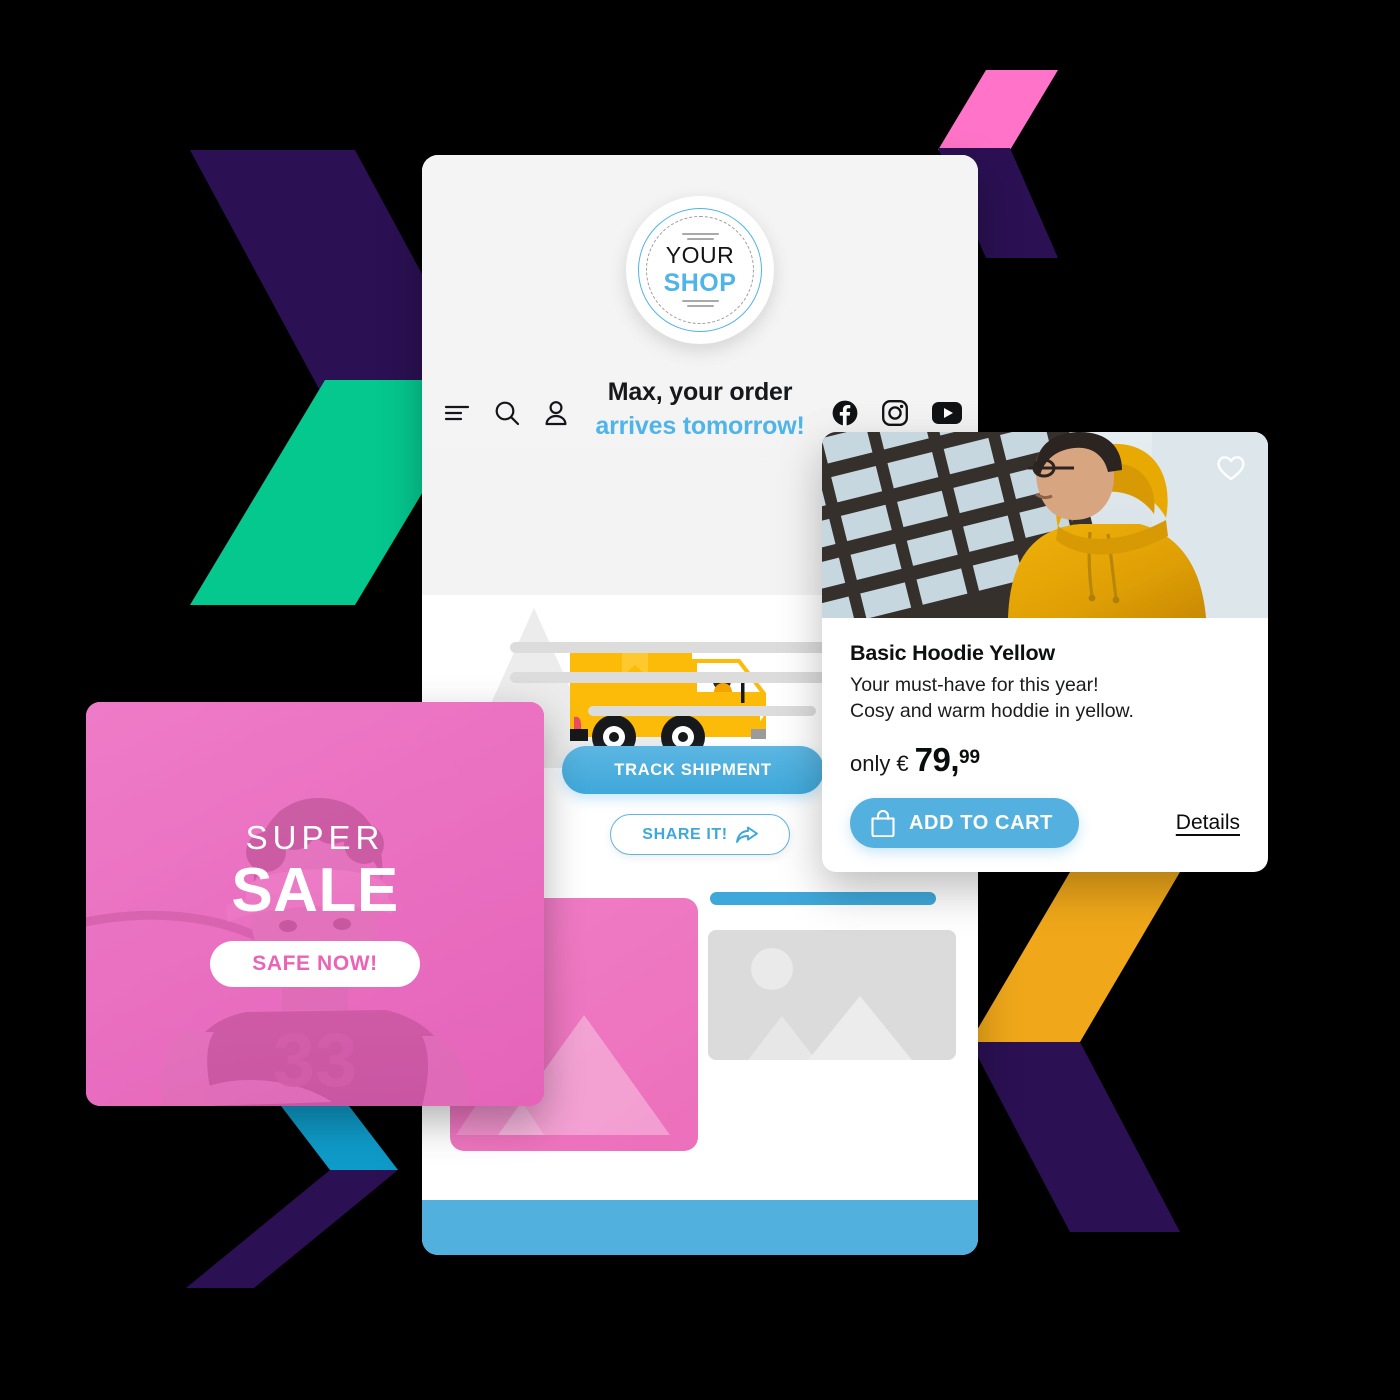  Describe the element at coordinates (1045, 760) in the screenshot. I see `product-price: only € 79, 99` at that location.